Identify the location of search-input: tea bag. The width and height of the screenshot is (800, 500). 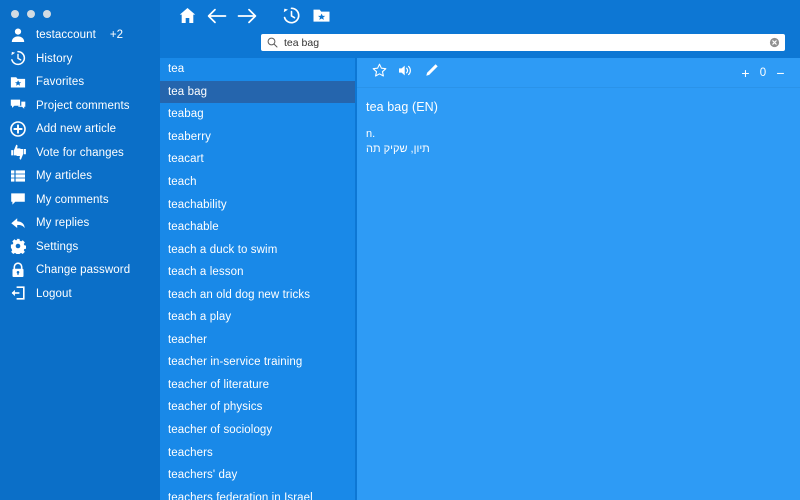
(523, 42).